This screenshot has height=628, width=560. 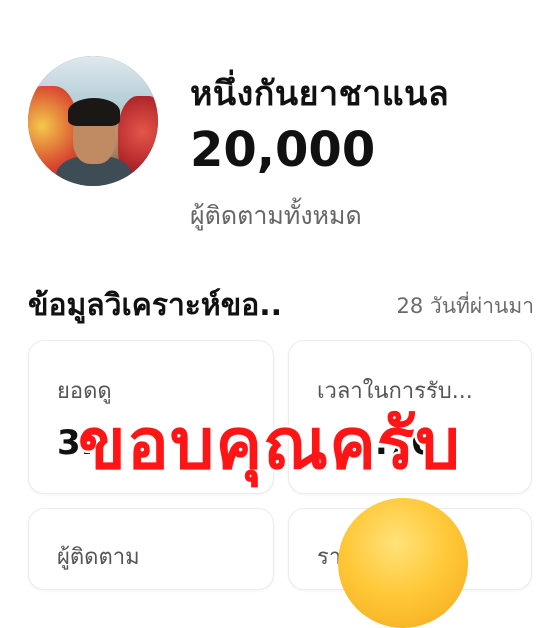 I want to click on stat-card-label: ผู้ติดตาม, so click(x=98, y=557).